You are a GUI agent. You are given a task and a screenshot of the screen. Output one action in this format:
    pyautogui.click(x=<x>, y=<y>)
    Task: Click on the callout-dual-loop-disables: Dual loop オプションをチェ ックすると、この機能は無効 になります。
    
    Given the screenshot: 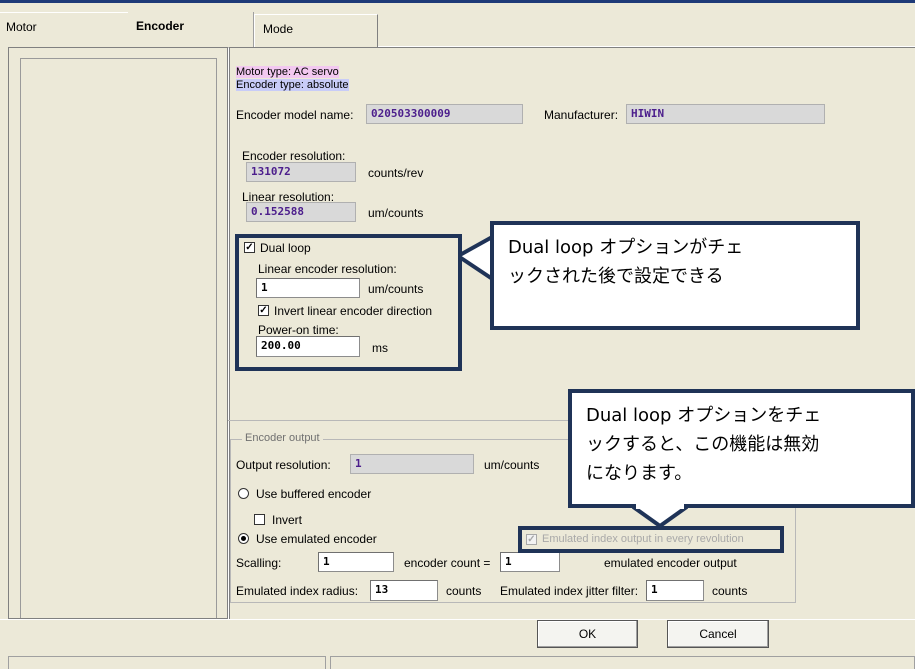 What is the action you would take?
    pyautogui.click(x=741, y=448)
    